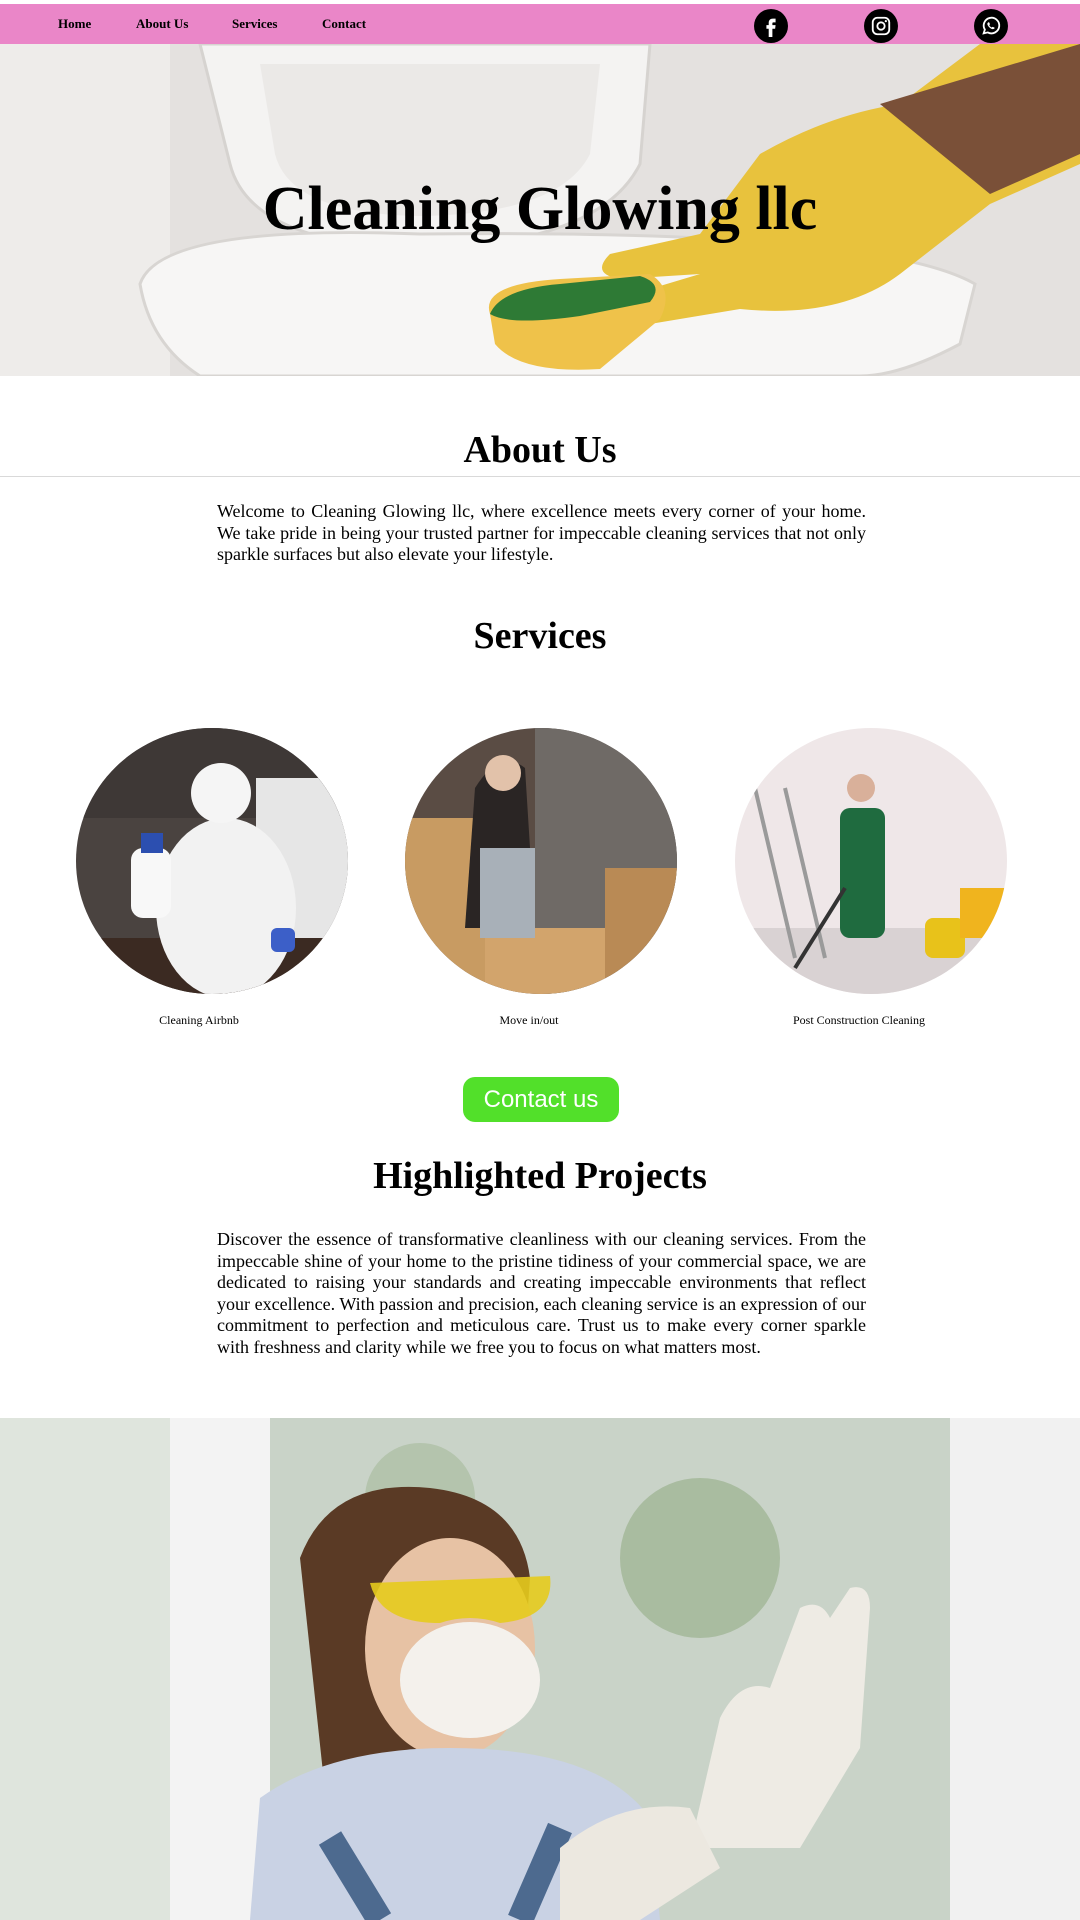 The image size is (1080, 1920). What do you see at coordinates (212, 861) in the screenshot?
I see `service-image-airbnb` at bounding box center [212, 861].